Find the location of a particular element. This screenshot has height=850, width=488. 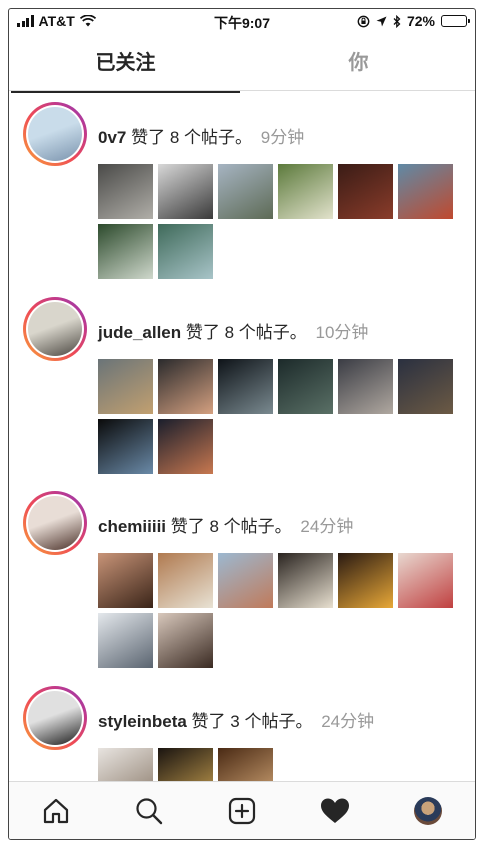

location-icon is located at coordinates (381, 21).